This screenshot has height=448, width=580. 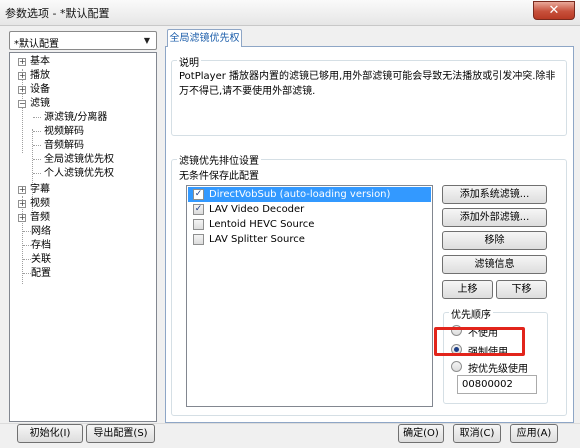 I want to click on tab-global-filter-priority: 全局滤镜优先权, so click(x=204, y=38).